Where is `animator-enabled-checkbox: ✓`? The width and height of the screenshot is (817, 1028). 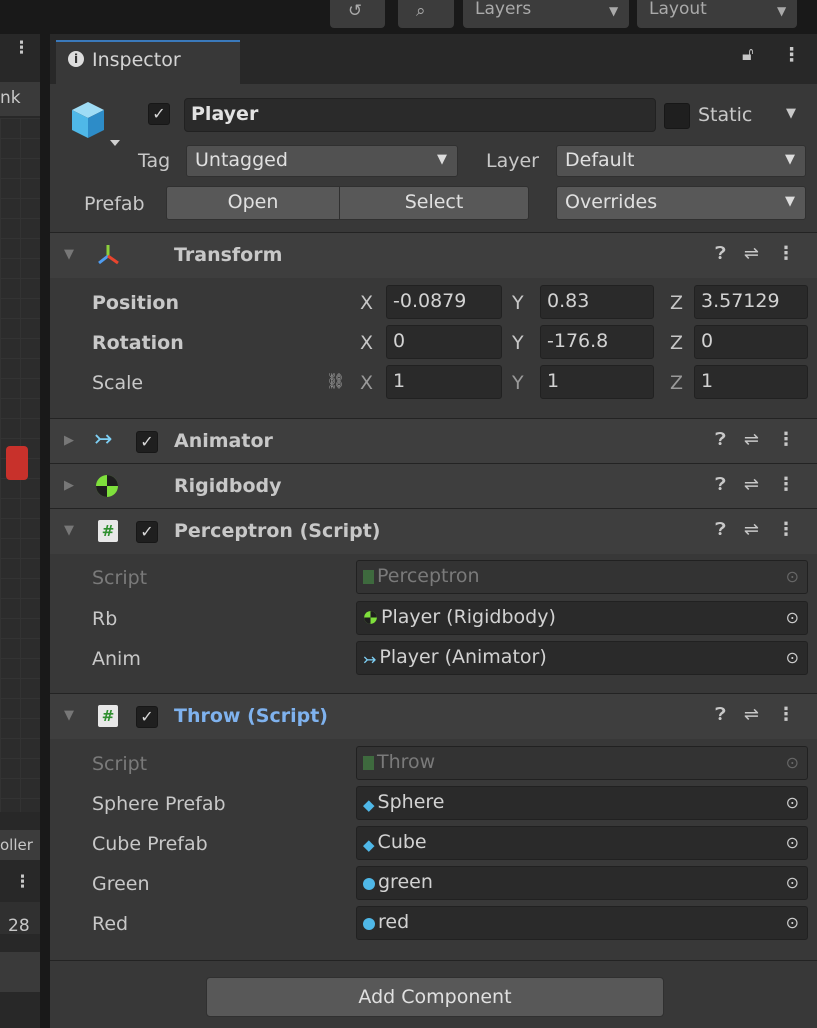
animator-enabled-checkbox: ✓ is located at coordinates (147, 442).